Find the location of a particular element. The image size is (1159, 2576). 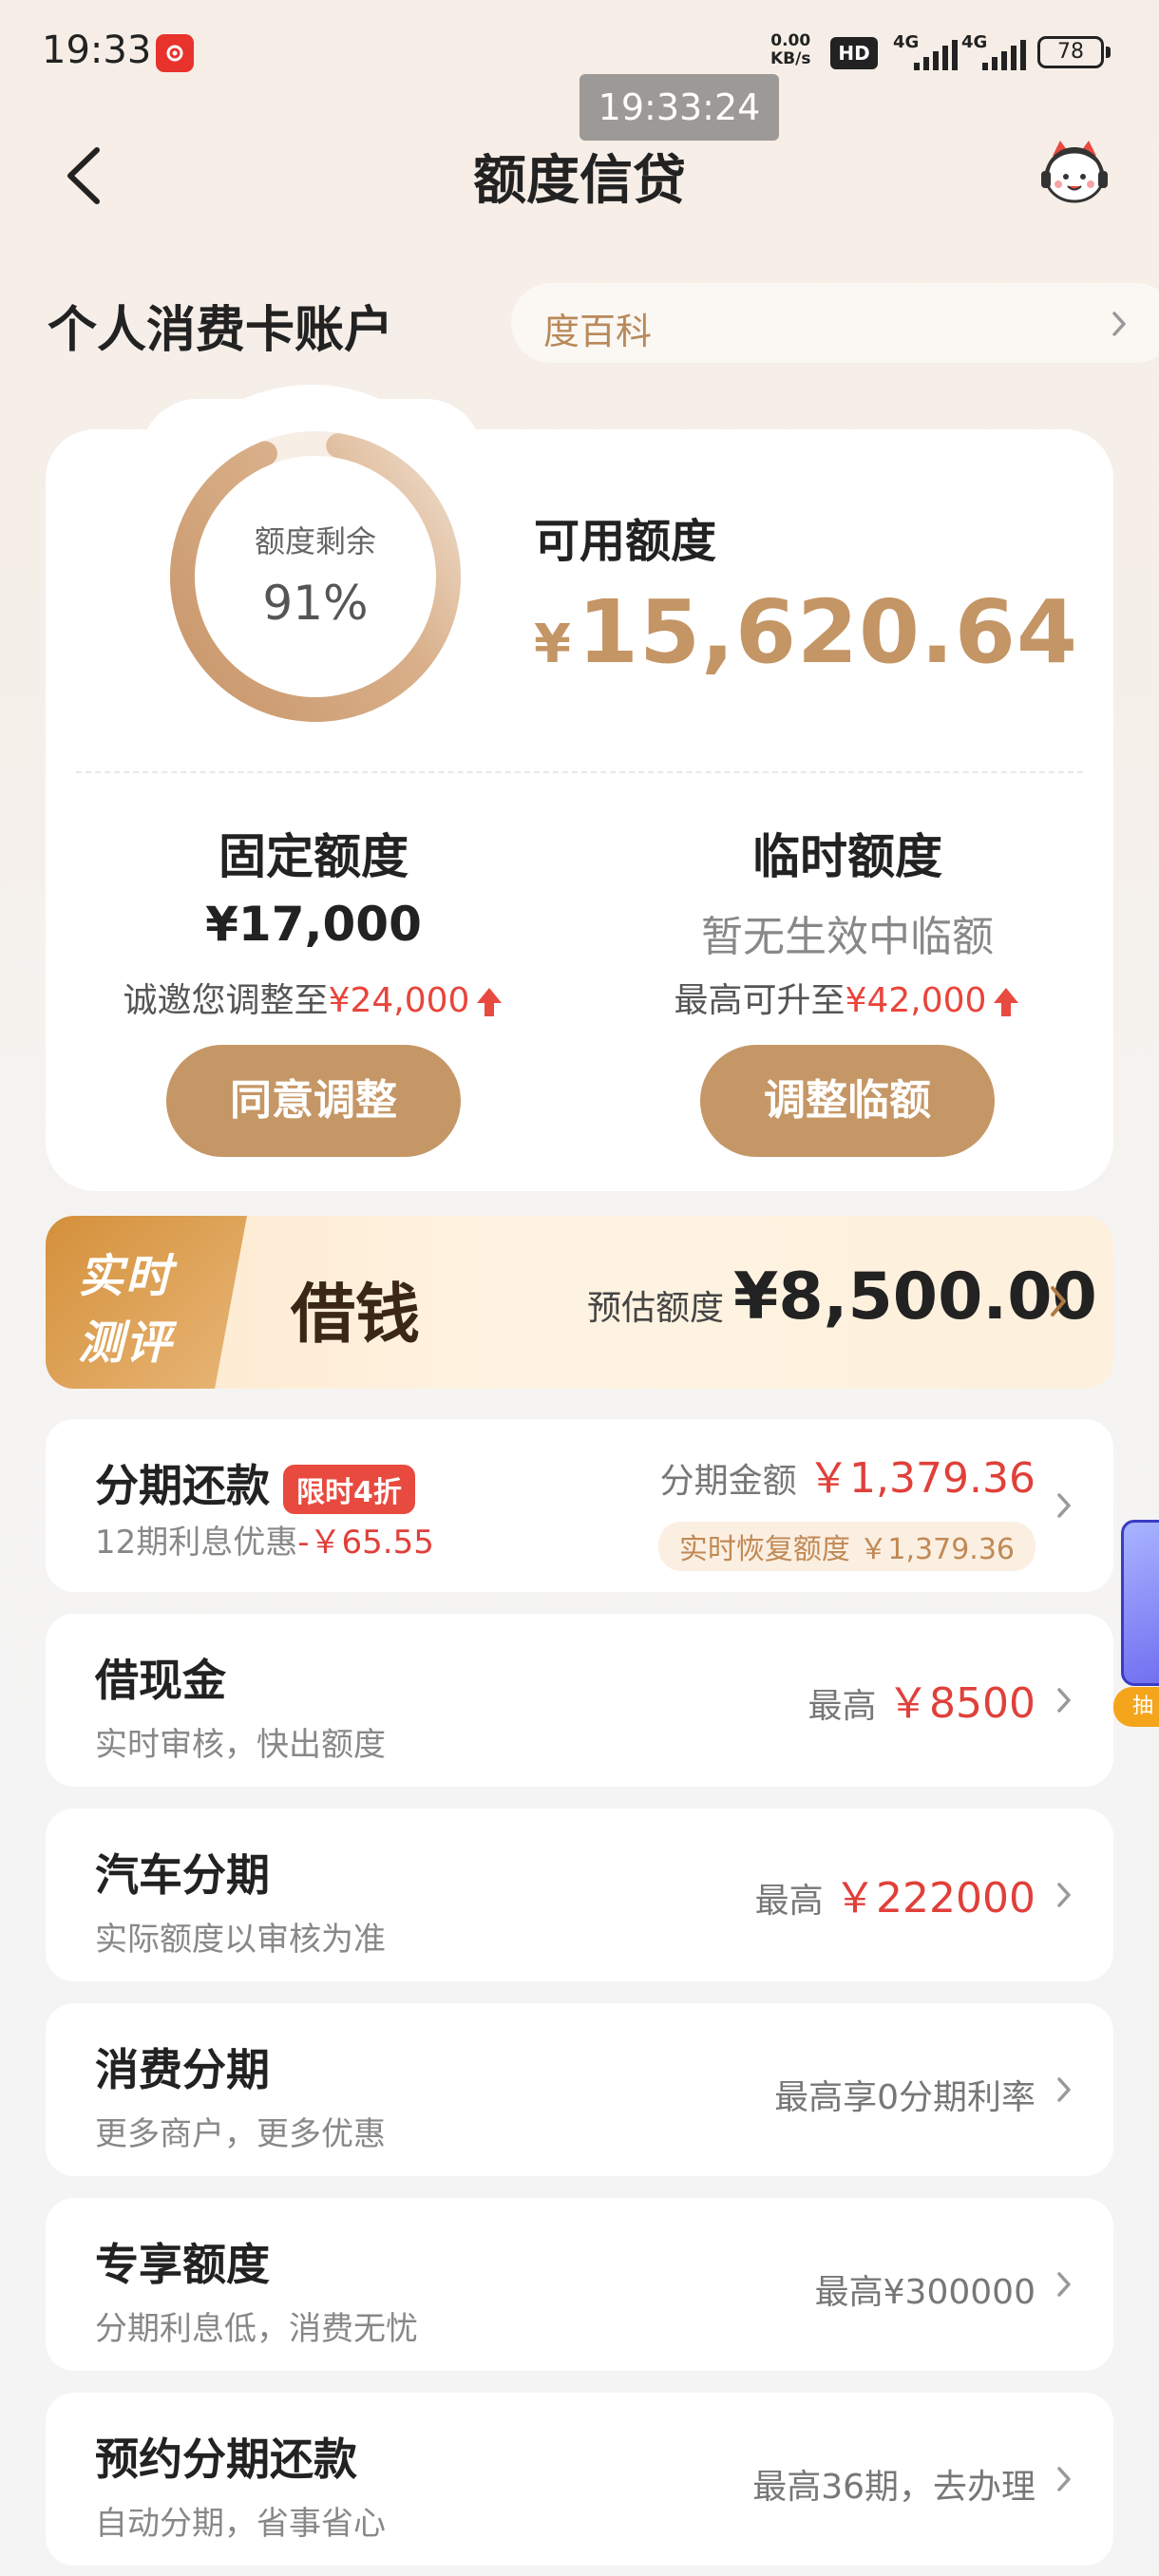

agree-adjust-button: 同意调整 is located at coordinates (313, 1101).